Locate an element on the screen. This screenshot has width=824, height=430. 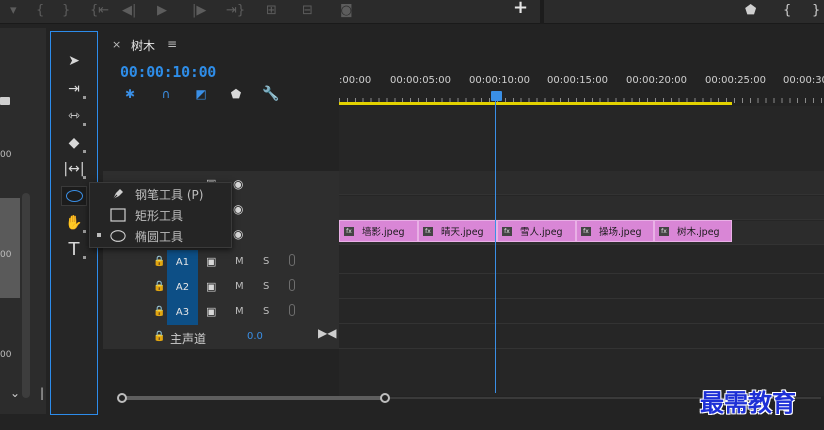
watermark-logo: 最需教育 is located at coordinates (748, 402).